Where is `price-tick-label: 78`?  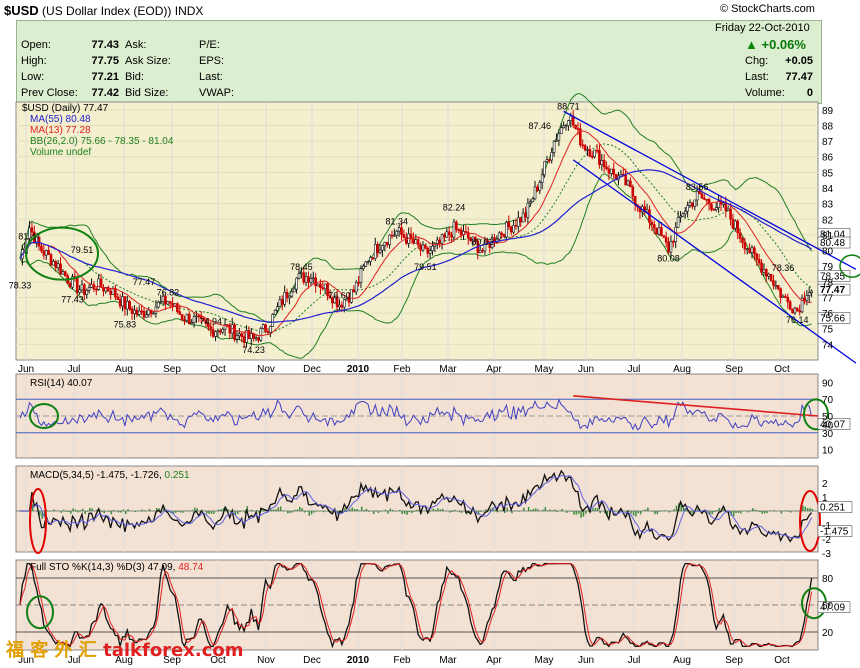 price-tick-label: 78 is located at coordinates (828, 283).